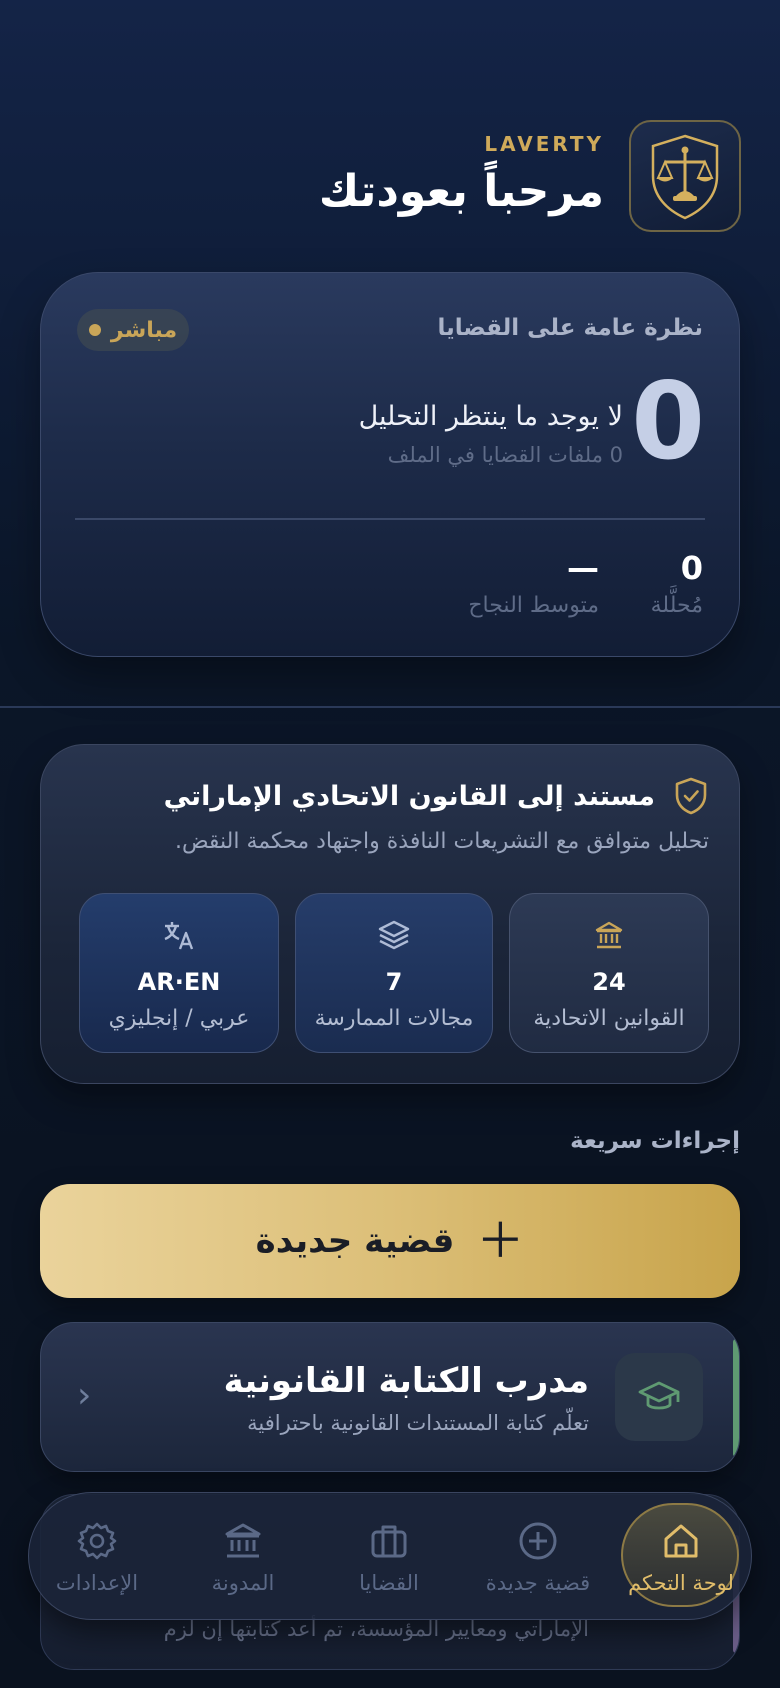 Image resolution: width=780 pixels, height=1688 pixels. Describe the element at coordinates (97, 1541) in the screenshot. I see `gear-icon` at that location.